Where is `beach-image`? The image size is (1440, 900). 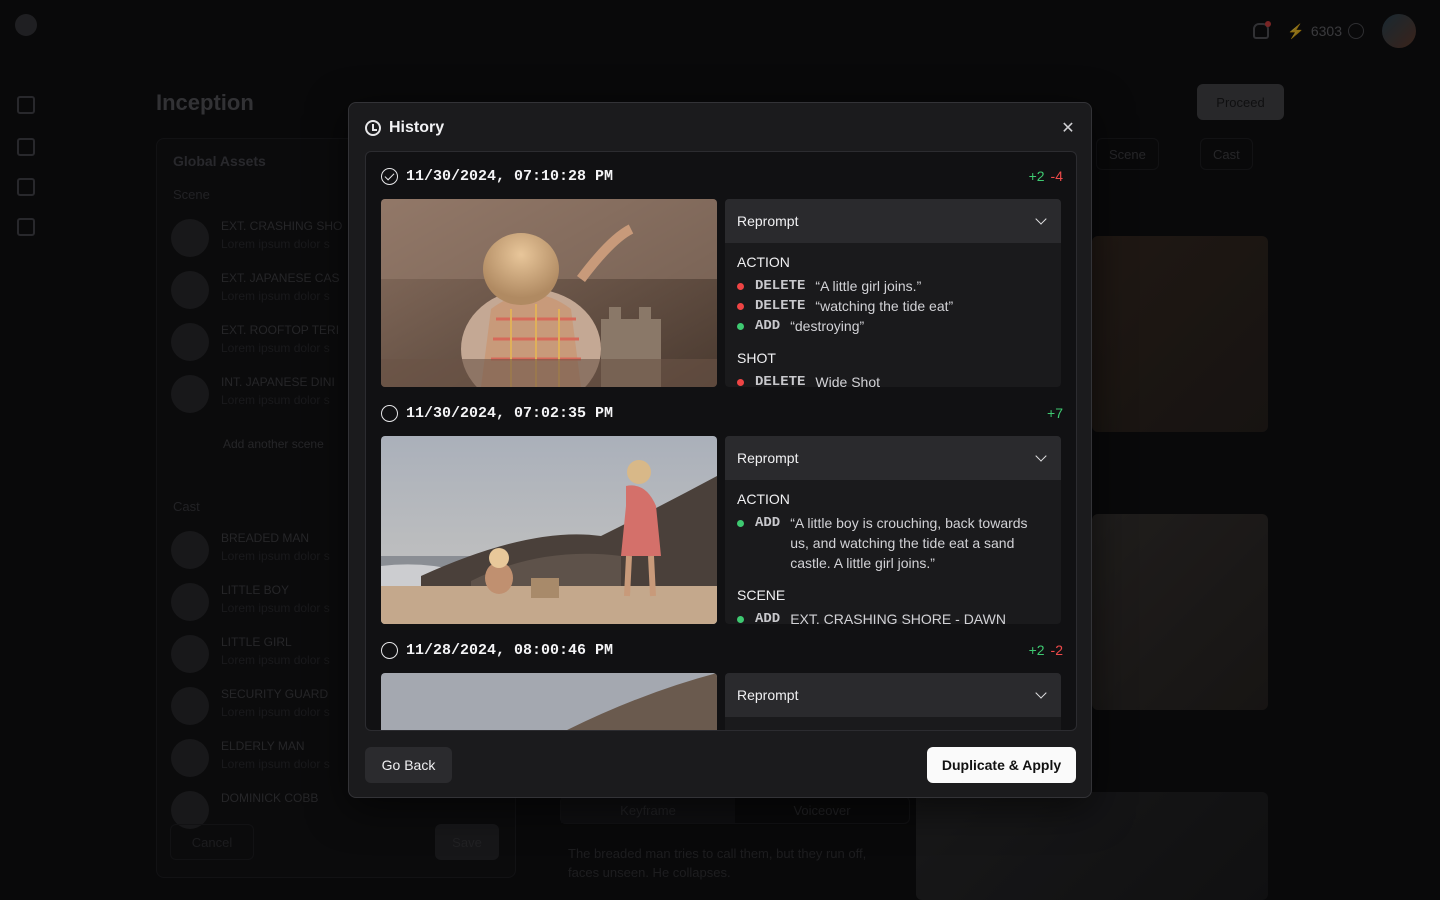 beach-image is located at coordinates (549, 701).